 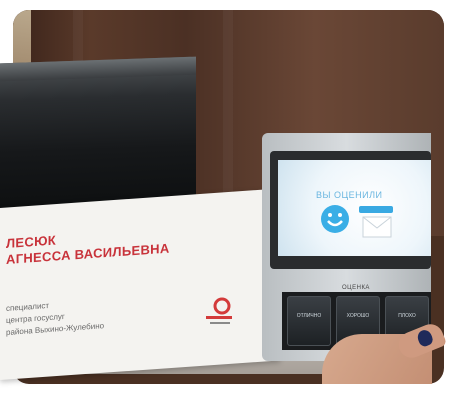 What do you see at coordinates (376, 209) in the screenshot?
I see `screen-tag` at bounding box center [376, 209].